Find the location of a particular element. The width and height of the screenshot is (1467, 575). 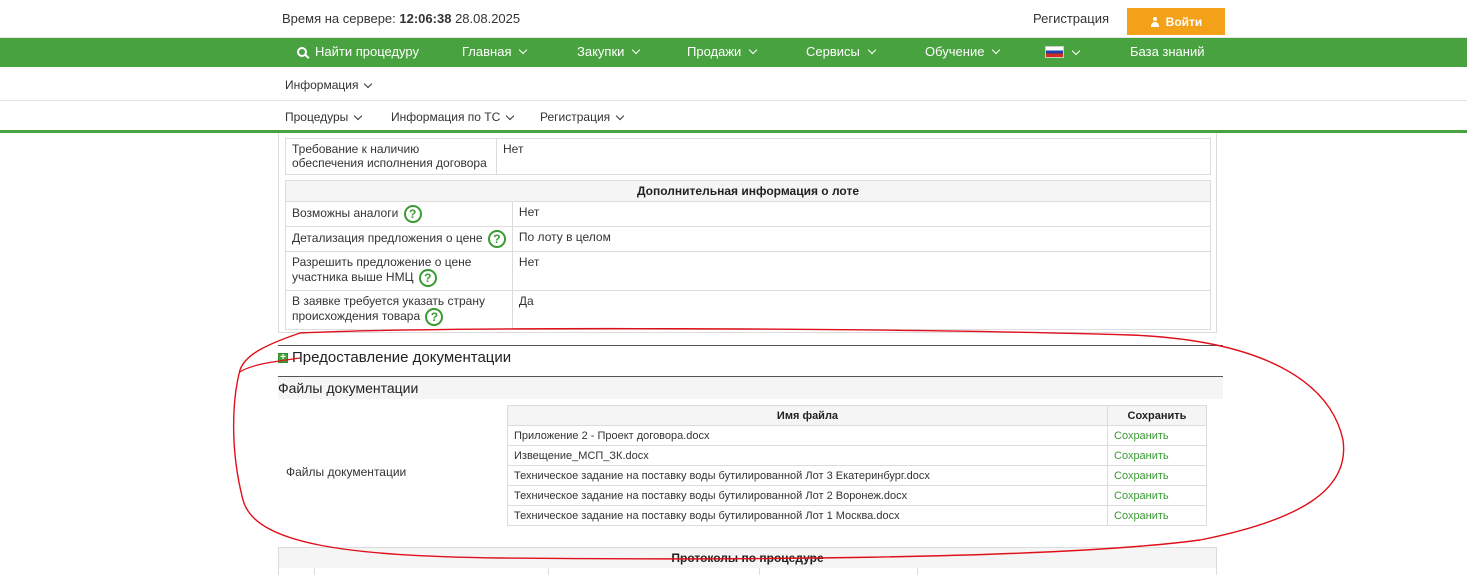

table-header-row: Дополнительная информация о лоте is located at coordinates (748, 191).